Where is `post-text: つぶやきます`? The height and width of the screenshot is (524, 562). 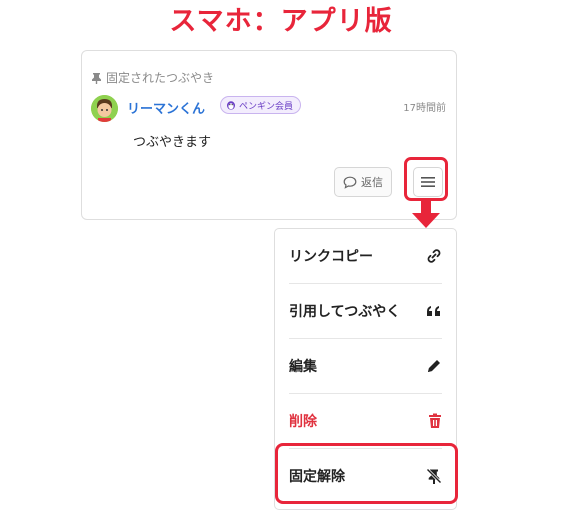
post-text: つぶやきます is located at coordinates (172, 142).